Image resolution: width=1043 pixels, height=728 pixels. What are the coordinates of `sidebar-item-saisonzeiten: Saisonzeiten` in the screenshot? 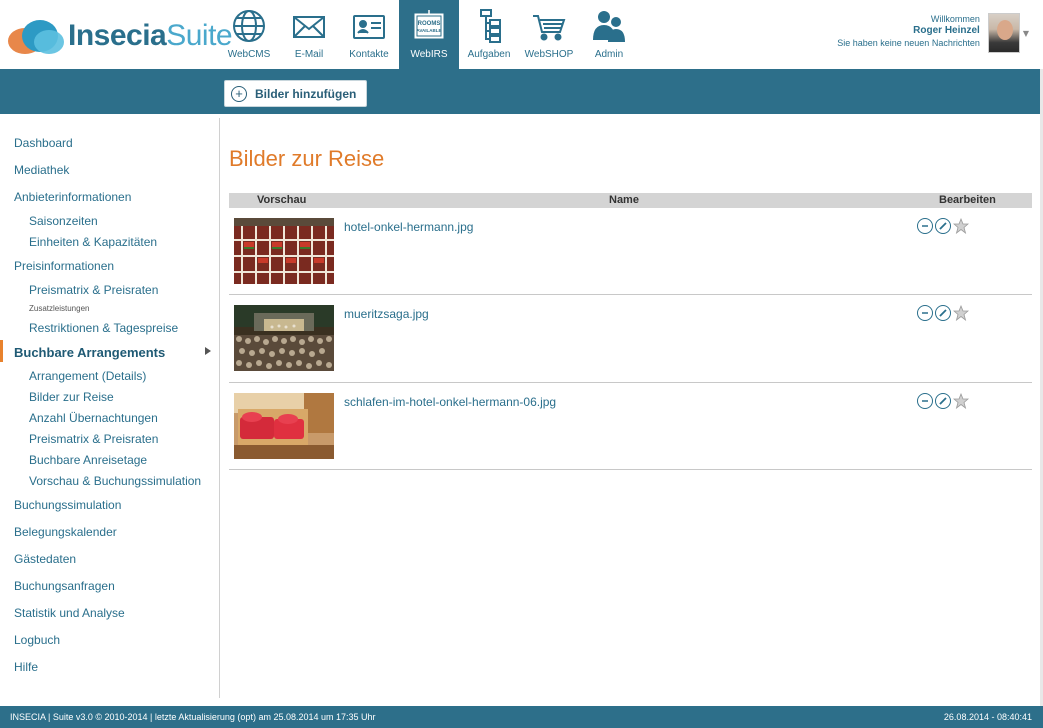 It's located at (63, 221).